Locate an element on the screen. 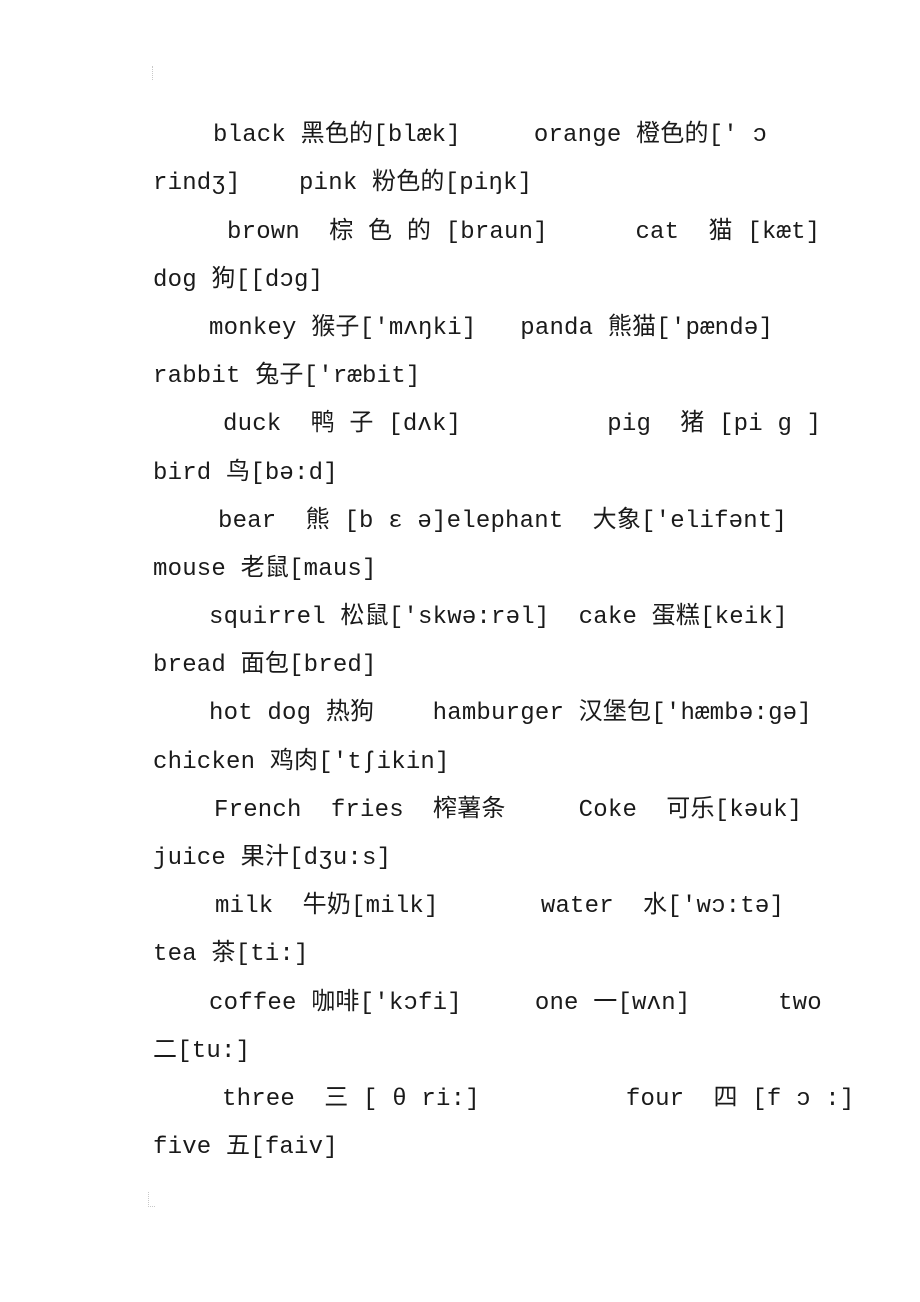 Image resolution: width=920 pixels, height=1302 pixels. text-line: French fries 榨薯条 Coke 可乐[kəuk] is located at coordinates (508, 810).